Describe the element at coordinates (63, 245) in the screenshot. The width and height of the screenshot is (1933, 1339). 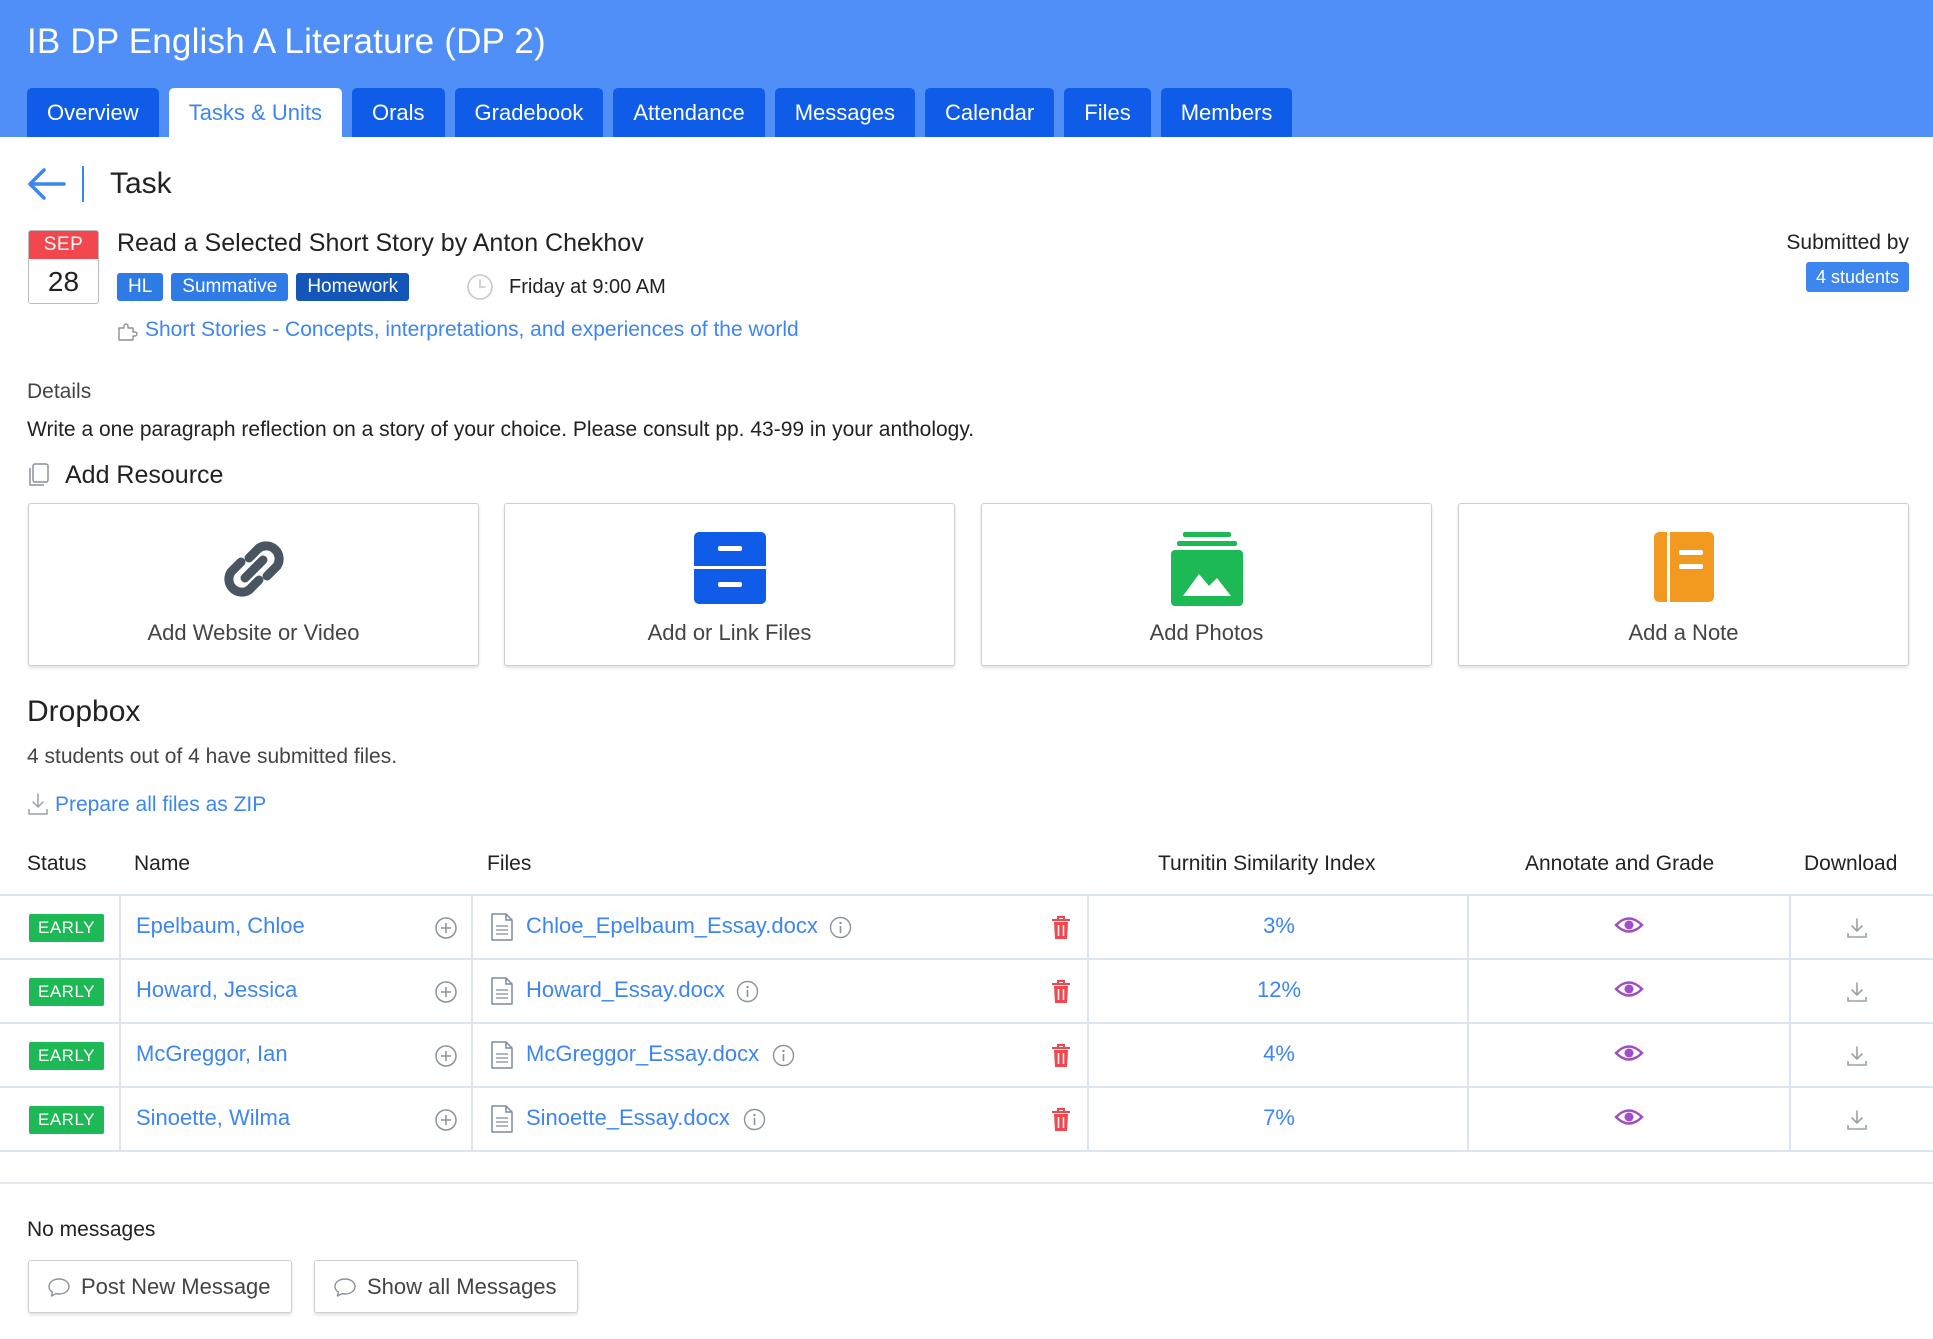
I see `due-date-month: SEP` at that location.